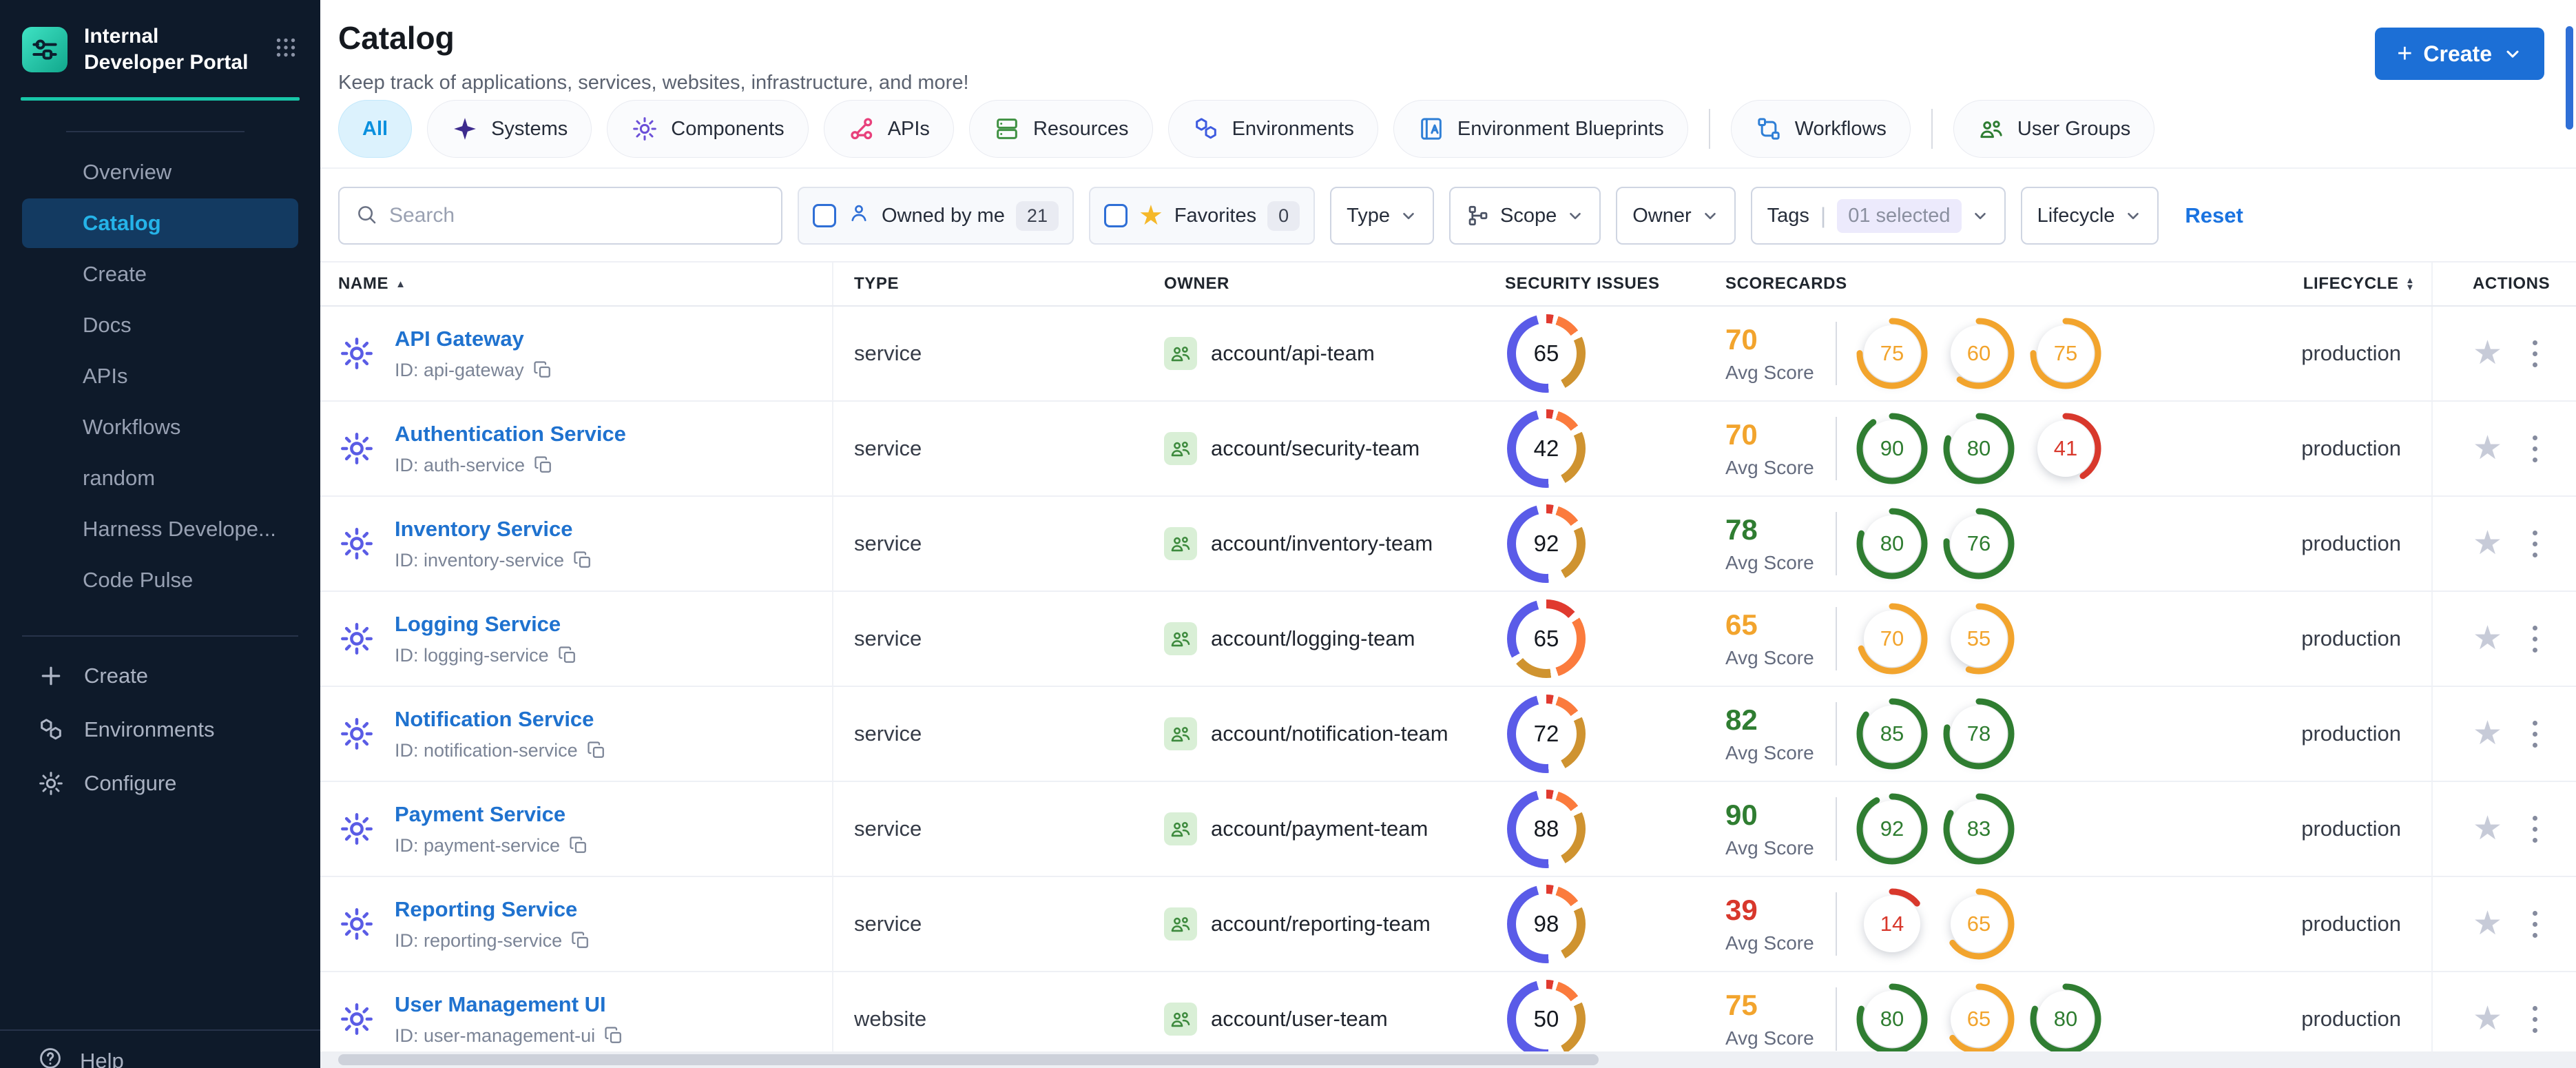  What do you see at coordinates (1979, 734) in the screenshot?
I see `scorecard-ring: 78` at bounding box center [1979, 734].